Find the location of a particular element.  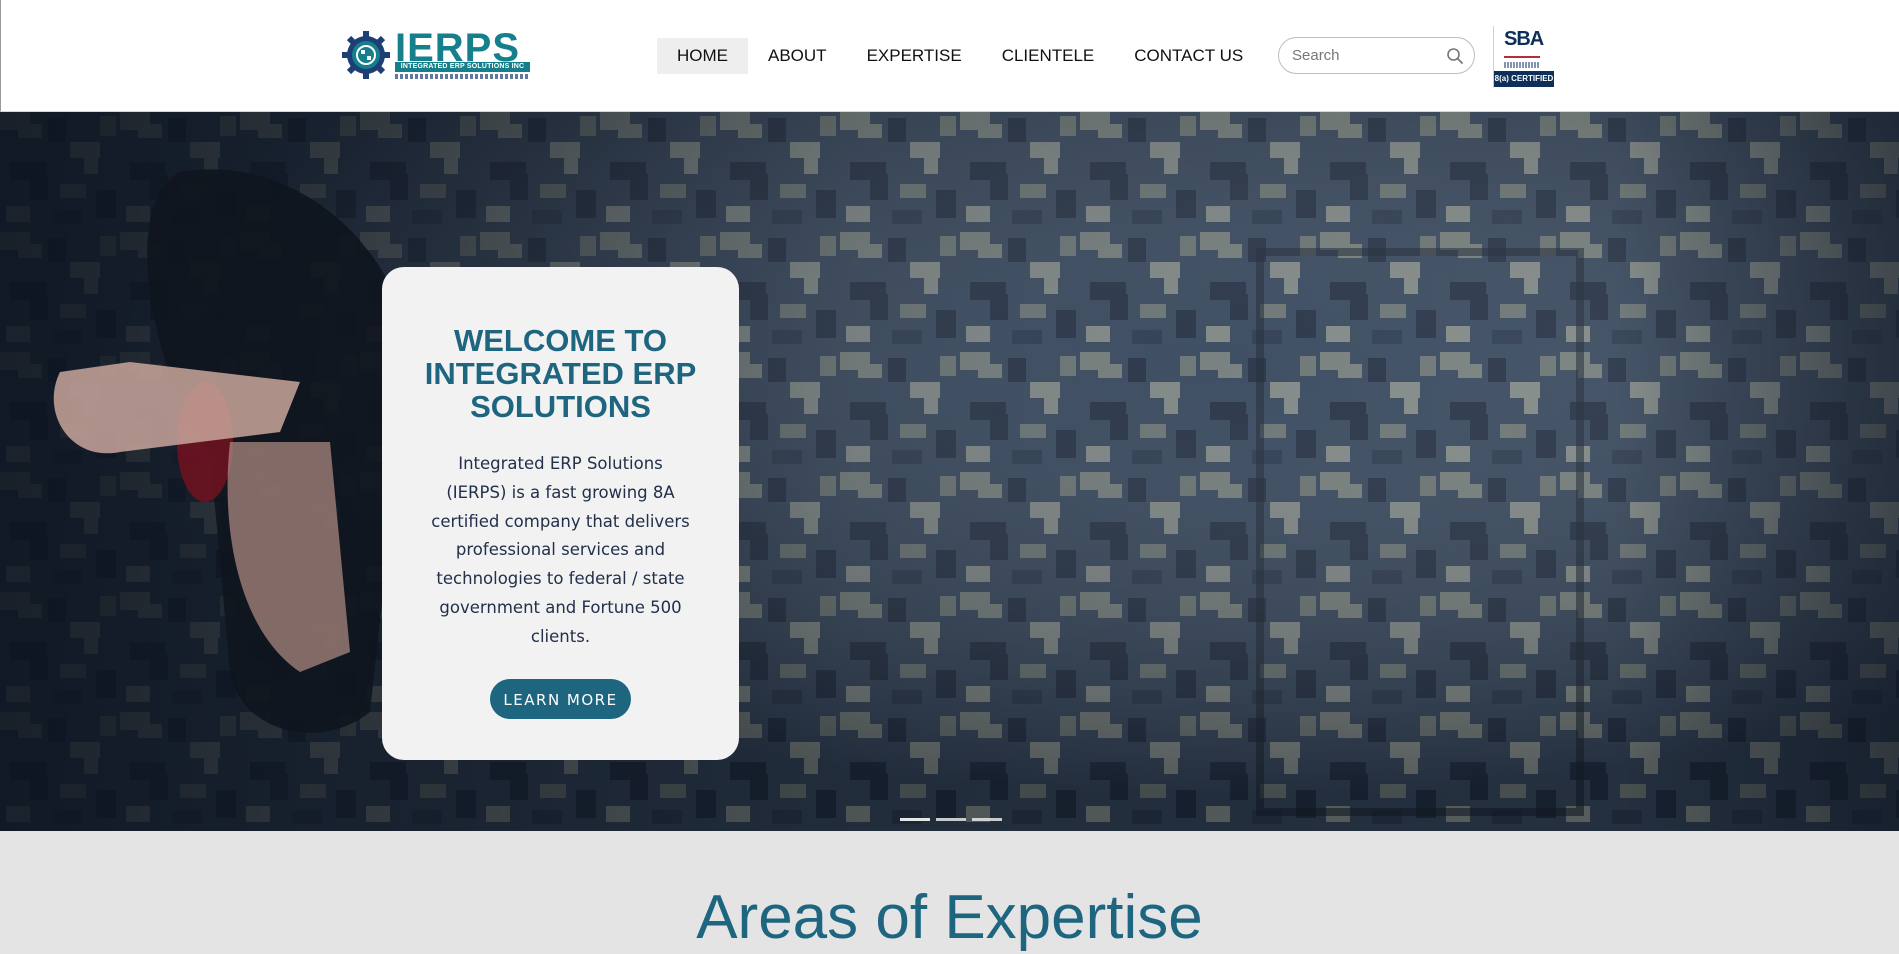

search-box is located at coordinates (1376, 55).